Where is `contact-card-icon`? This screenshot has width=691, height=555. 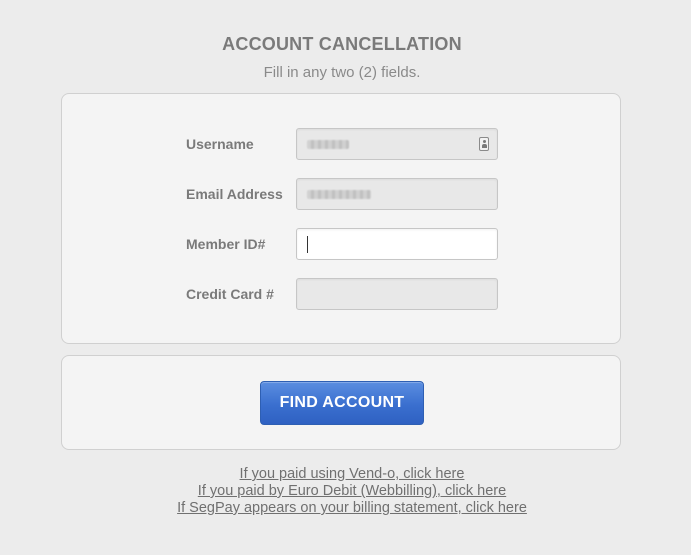 contact-card-icon is located at coordinates (484, 144).